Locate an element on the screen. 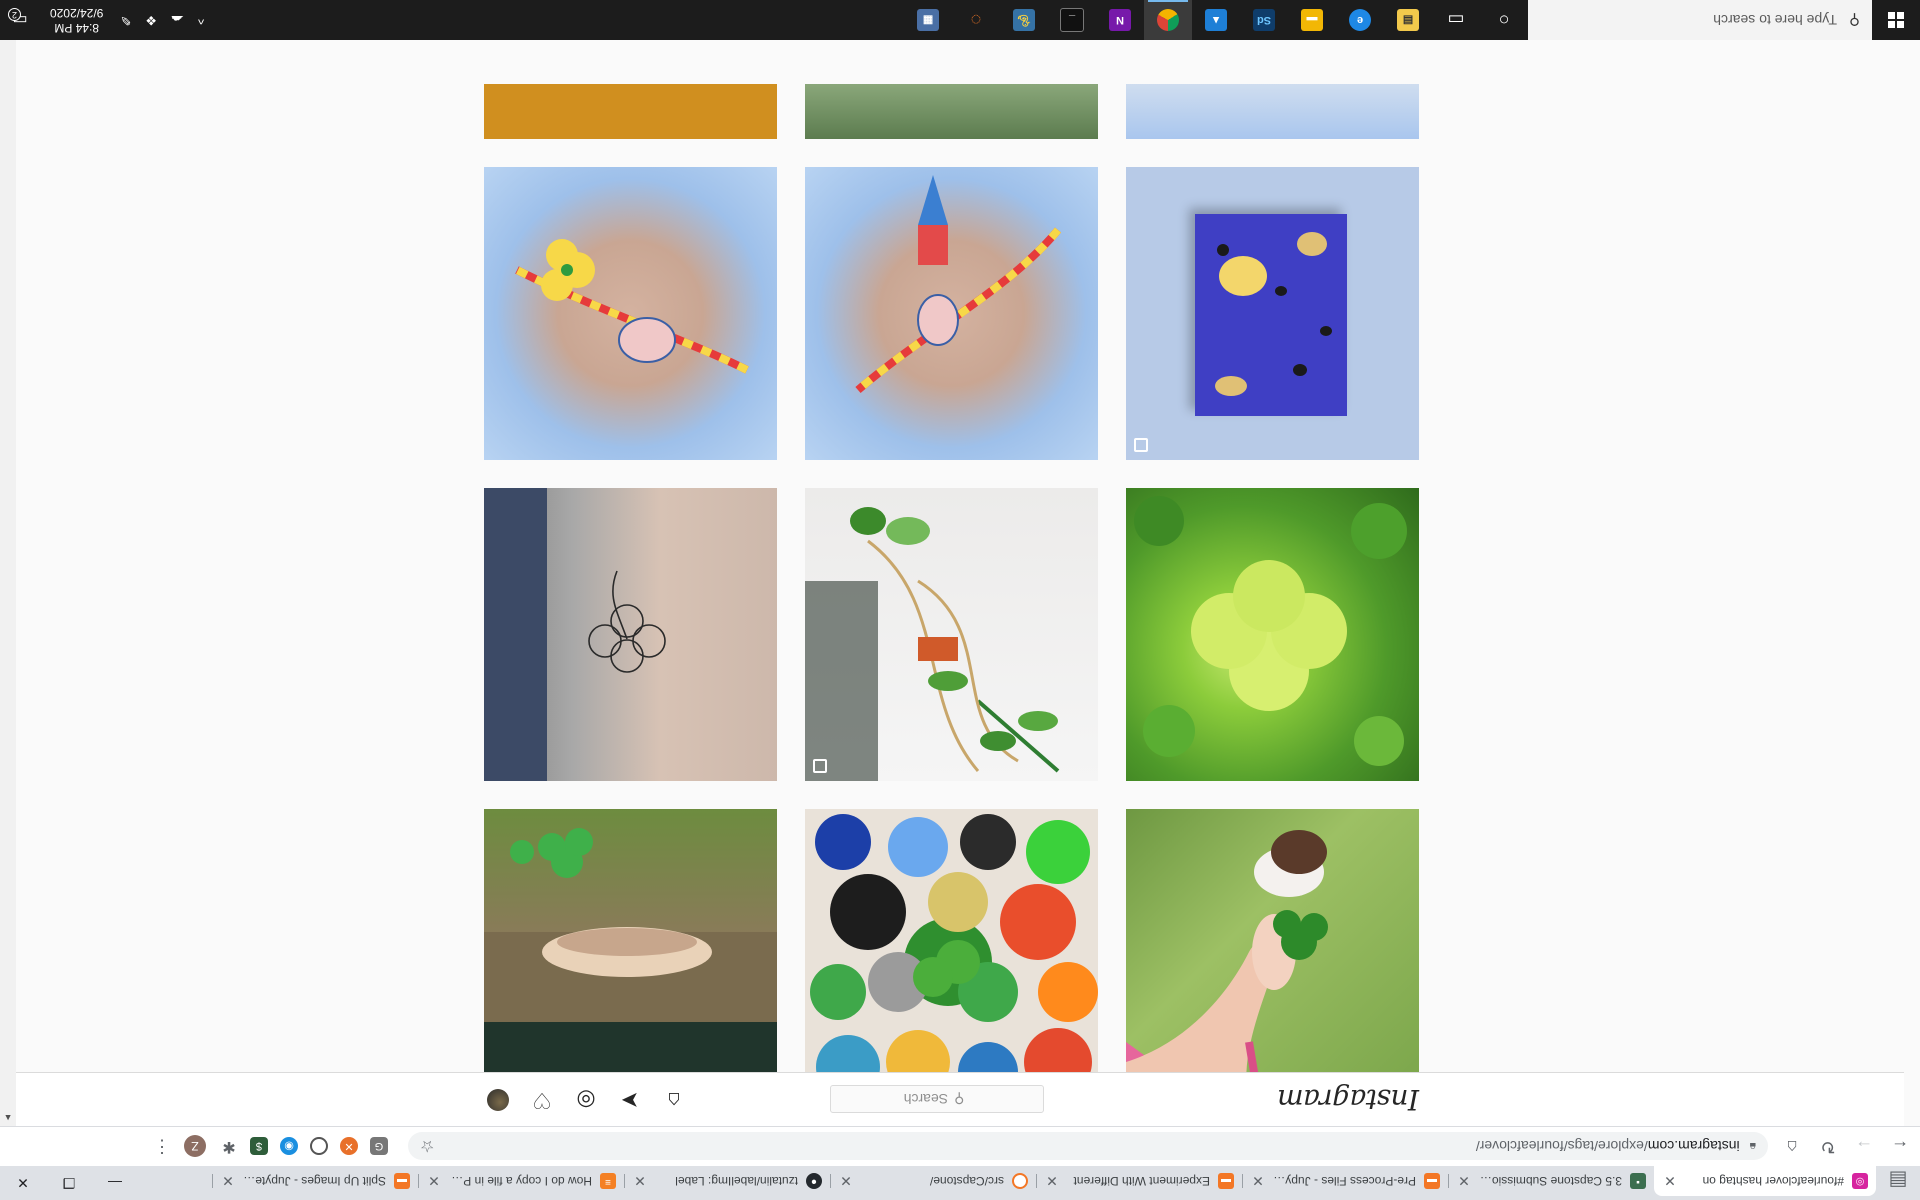 The image size is (1920, 1200). tab-preprocess-files: ▬ Pre-Process Files - Jupyter ✕ is located at coordinates (1345, 1181).